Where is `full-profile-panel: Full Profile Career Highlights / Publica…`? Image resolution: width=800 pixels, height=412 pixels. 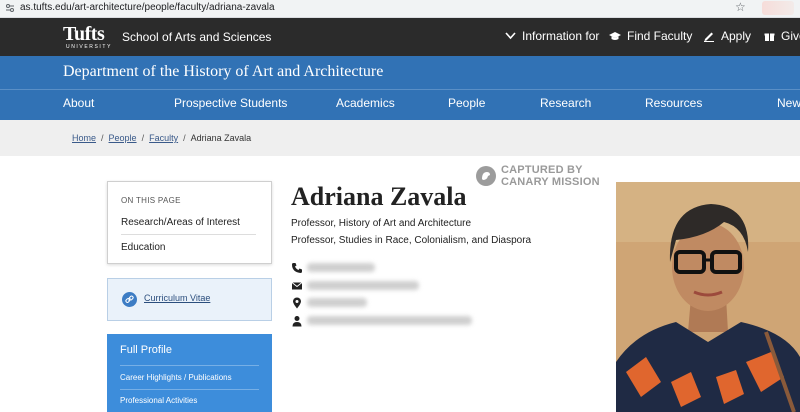 full-profile-panel: Full Profile Career Highlights / Publica… is located at coordinates (189, 373).